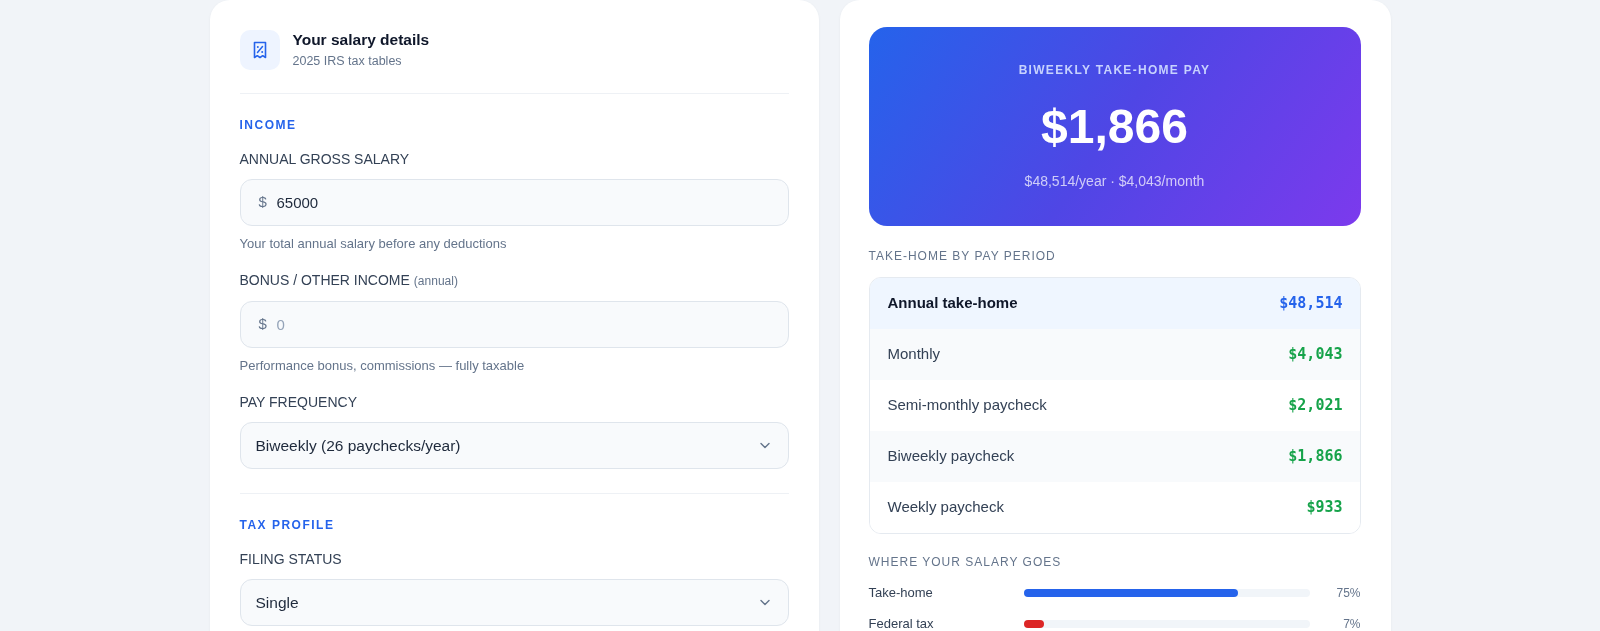 The image size is (1600, 631). What do you see at coordinates (259, 50) in the screenshot?
I see `receipt-icon` at bounding box center [259, 50].